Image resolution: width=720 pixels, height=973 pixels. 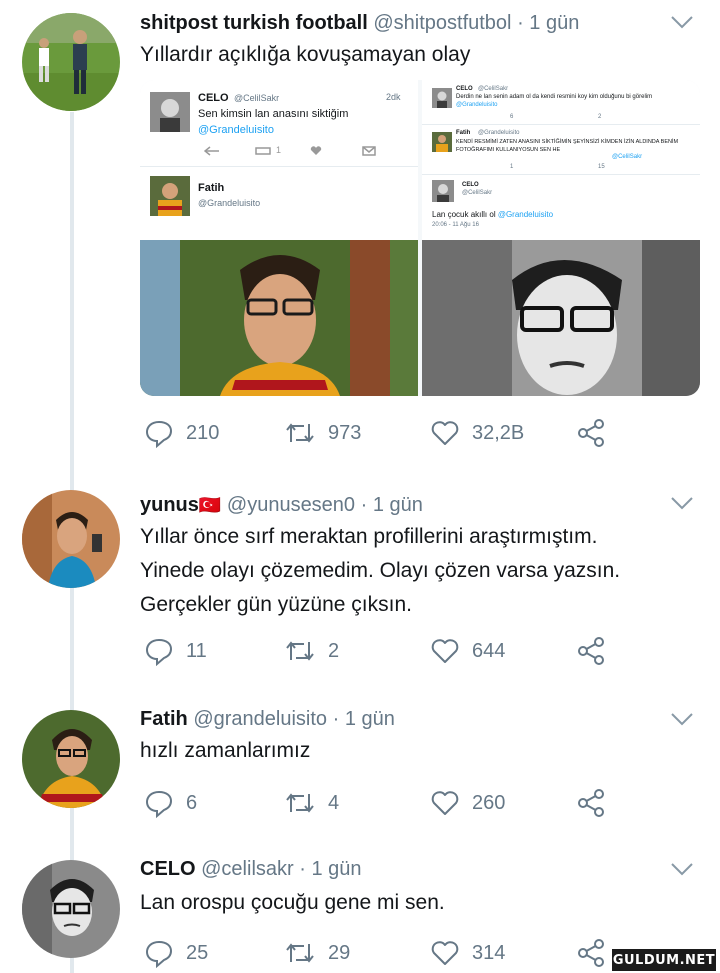 I want to click on embedded-count: 1, so click(x=512, y=167).